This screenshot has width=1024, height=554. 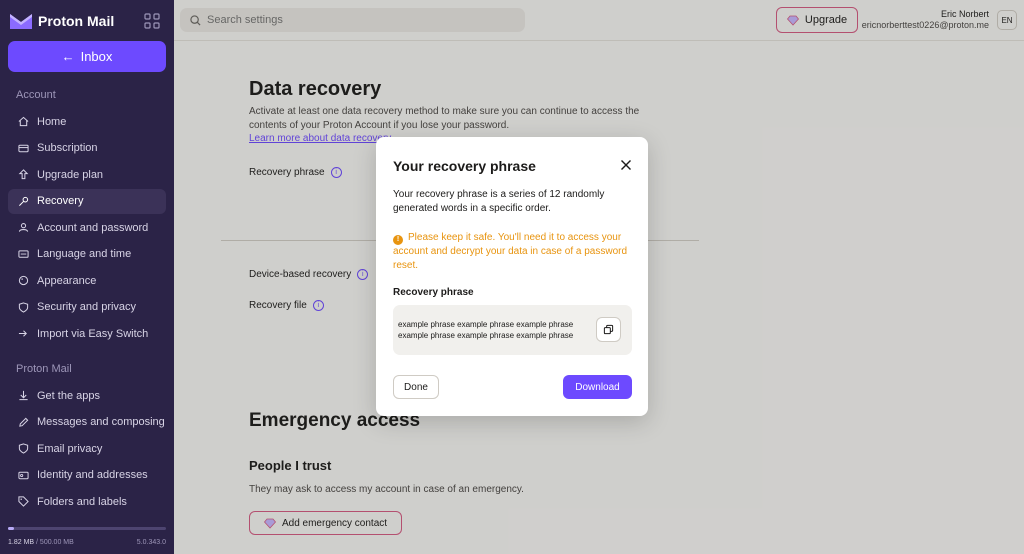 I want to click on storage-usage: 1.82 MB / 500.00 MB, so click(x=41, y=542).